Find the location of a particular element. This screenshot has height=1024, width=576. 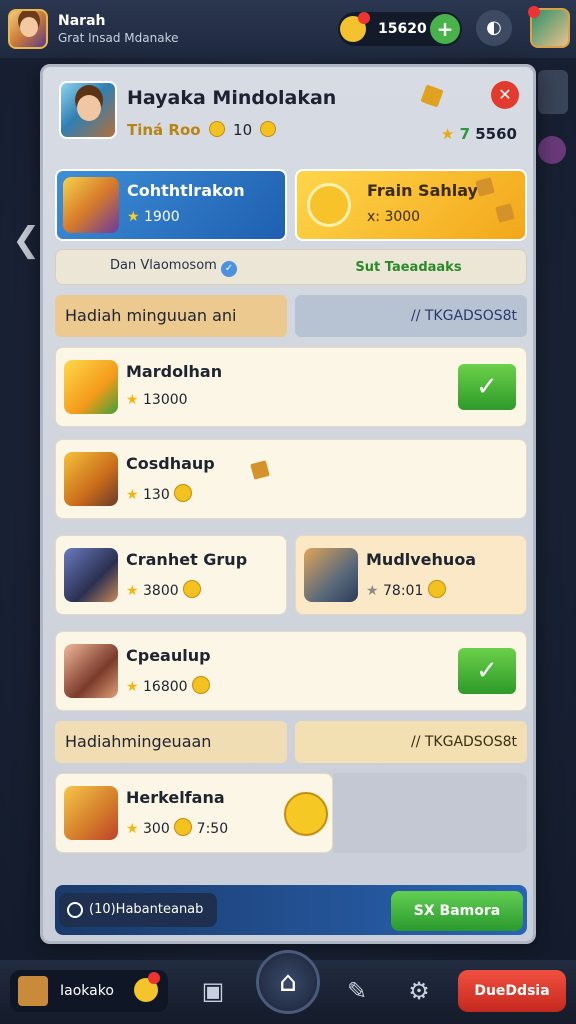

shop-icon: ▣ is located at coordinates (213, 991).